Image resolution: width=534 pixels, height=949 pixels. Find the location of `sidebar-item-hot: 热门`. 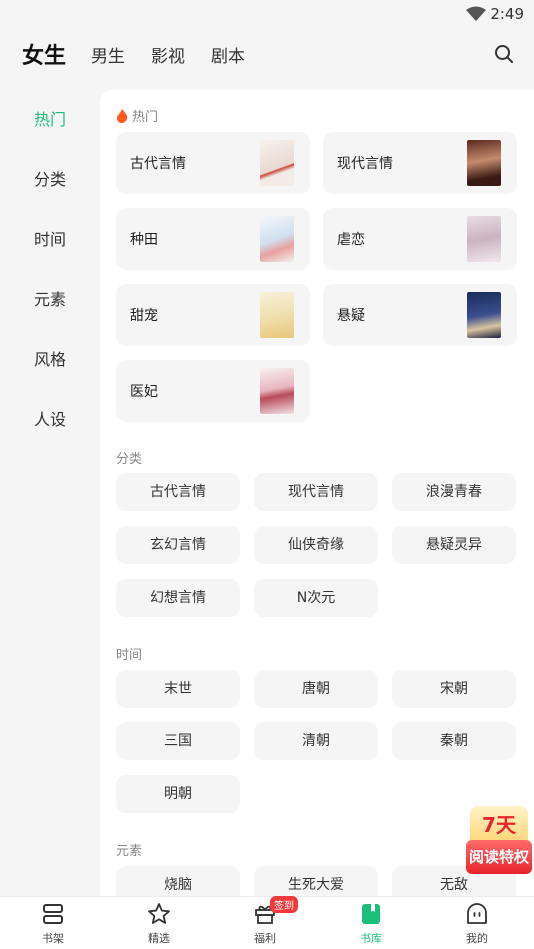

sidebar-item-hot: 热门 is located at coordinates (50, 120).